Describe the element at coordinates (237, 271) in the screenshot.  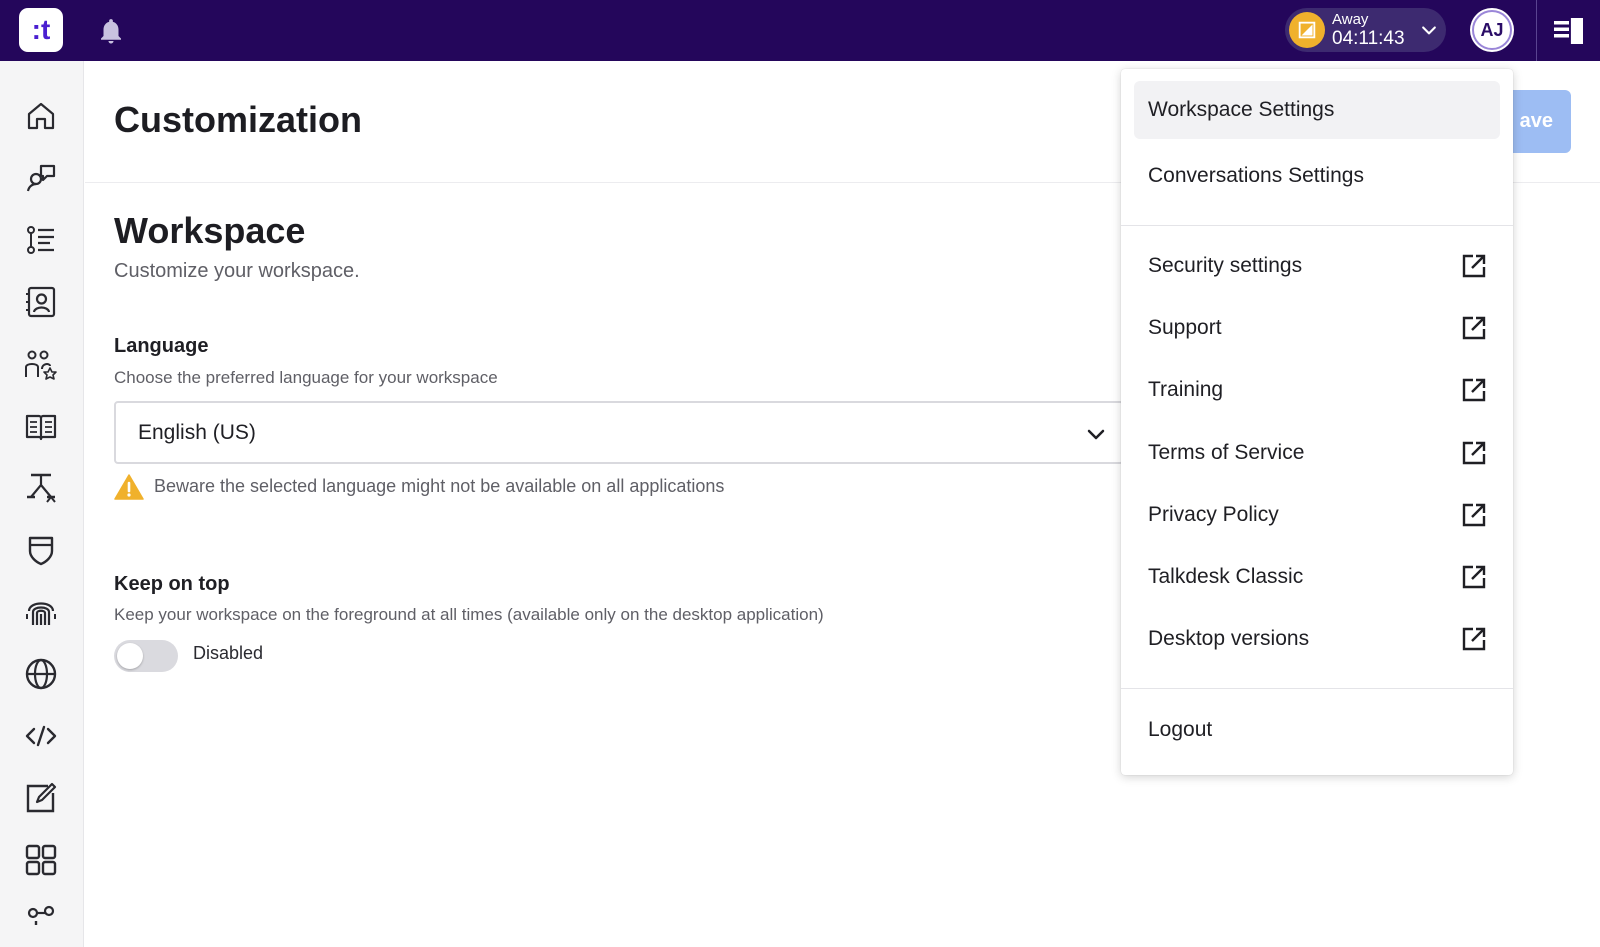
I see `section-subtitle: Customize your workspace.` at that location.